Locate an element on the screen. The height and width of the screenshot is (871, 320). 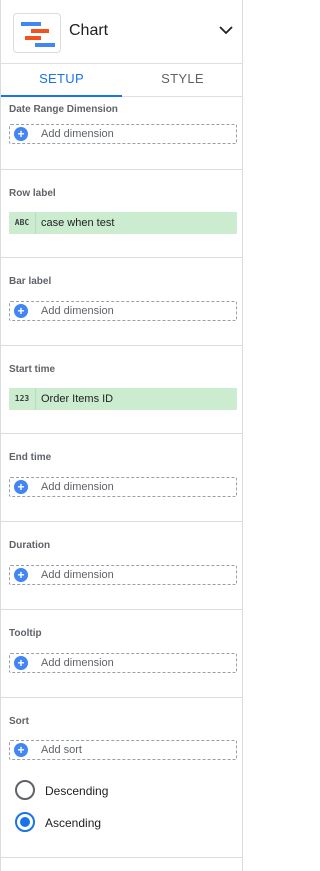
chart-type-selector is located at coordinates (37, 33).